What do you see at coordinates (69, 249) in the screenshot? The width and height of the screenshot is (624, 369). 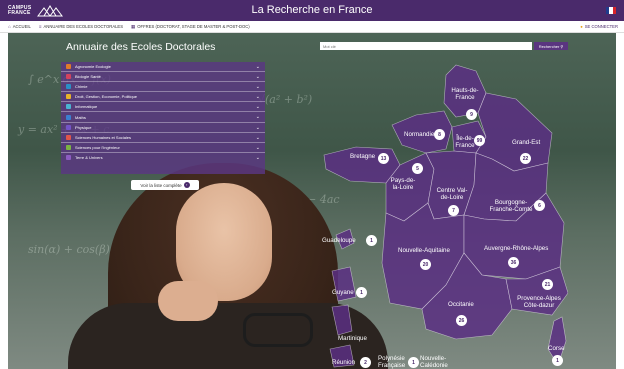 I see `chalk-scribble: sin(α) + cos(β)` at bounding box center [69, 249].